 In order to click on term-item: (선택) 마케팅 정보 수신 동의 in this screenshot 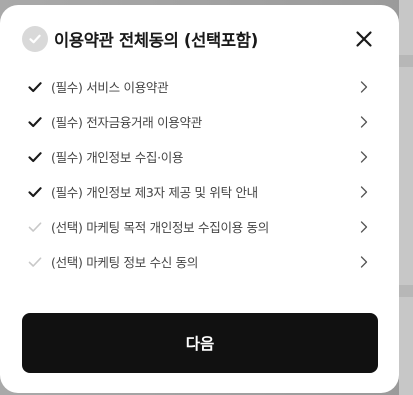, I will do `click(200, 261)`.